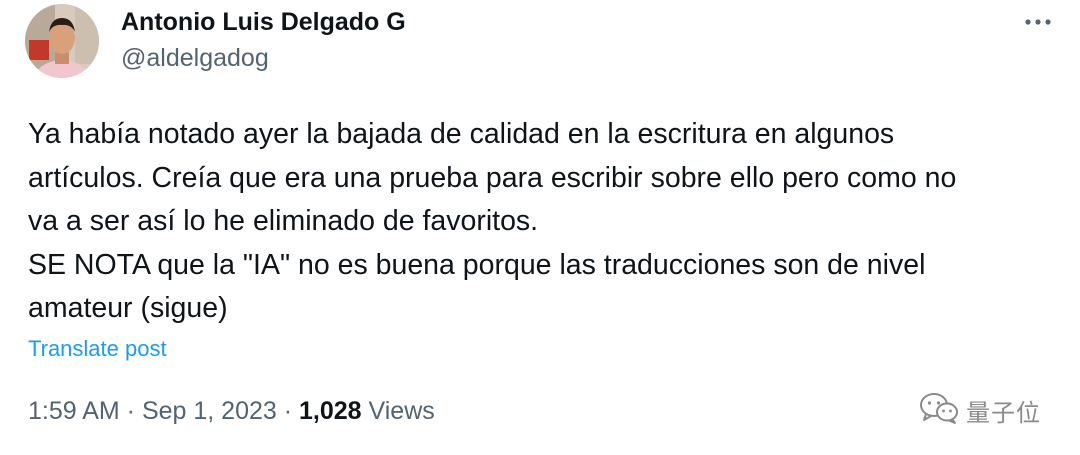 The image size is (1080, 455). What do you see at coordinates (401, 411) in the screenshot?
I see `views-label: Views` at bounding box center [401, 411].